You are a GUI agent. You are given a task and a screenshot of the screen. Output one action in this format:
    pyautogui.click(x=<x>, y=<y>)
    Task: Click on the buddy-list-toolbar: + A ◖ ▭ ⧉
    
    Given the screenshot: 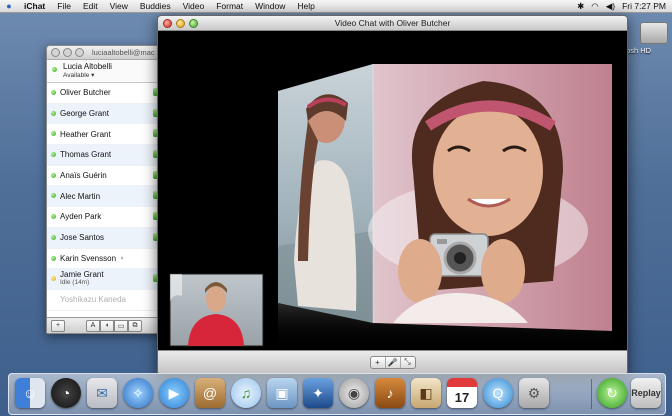 What is the action you would take?
    pyautogui.click(x=104, y=325)
    